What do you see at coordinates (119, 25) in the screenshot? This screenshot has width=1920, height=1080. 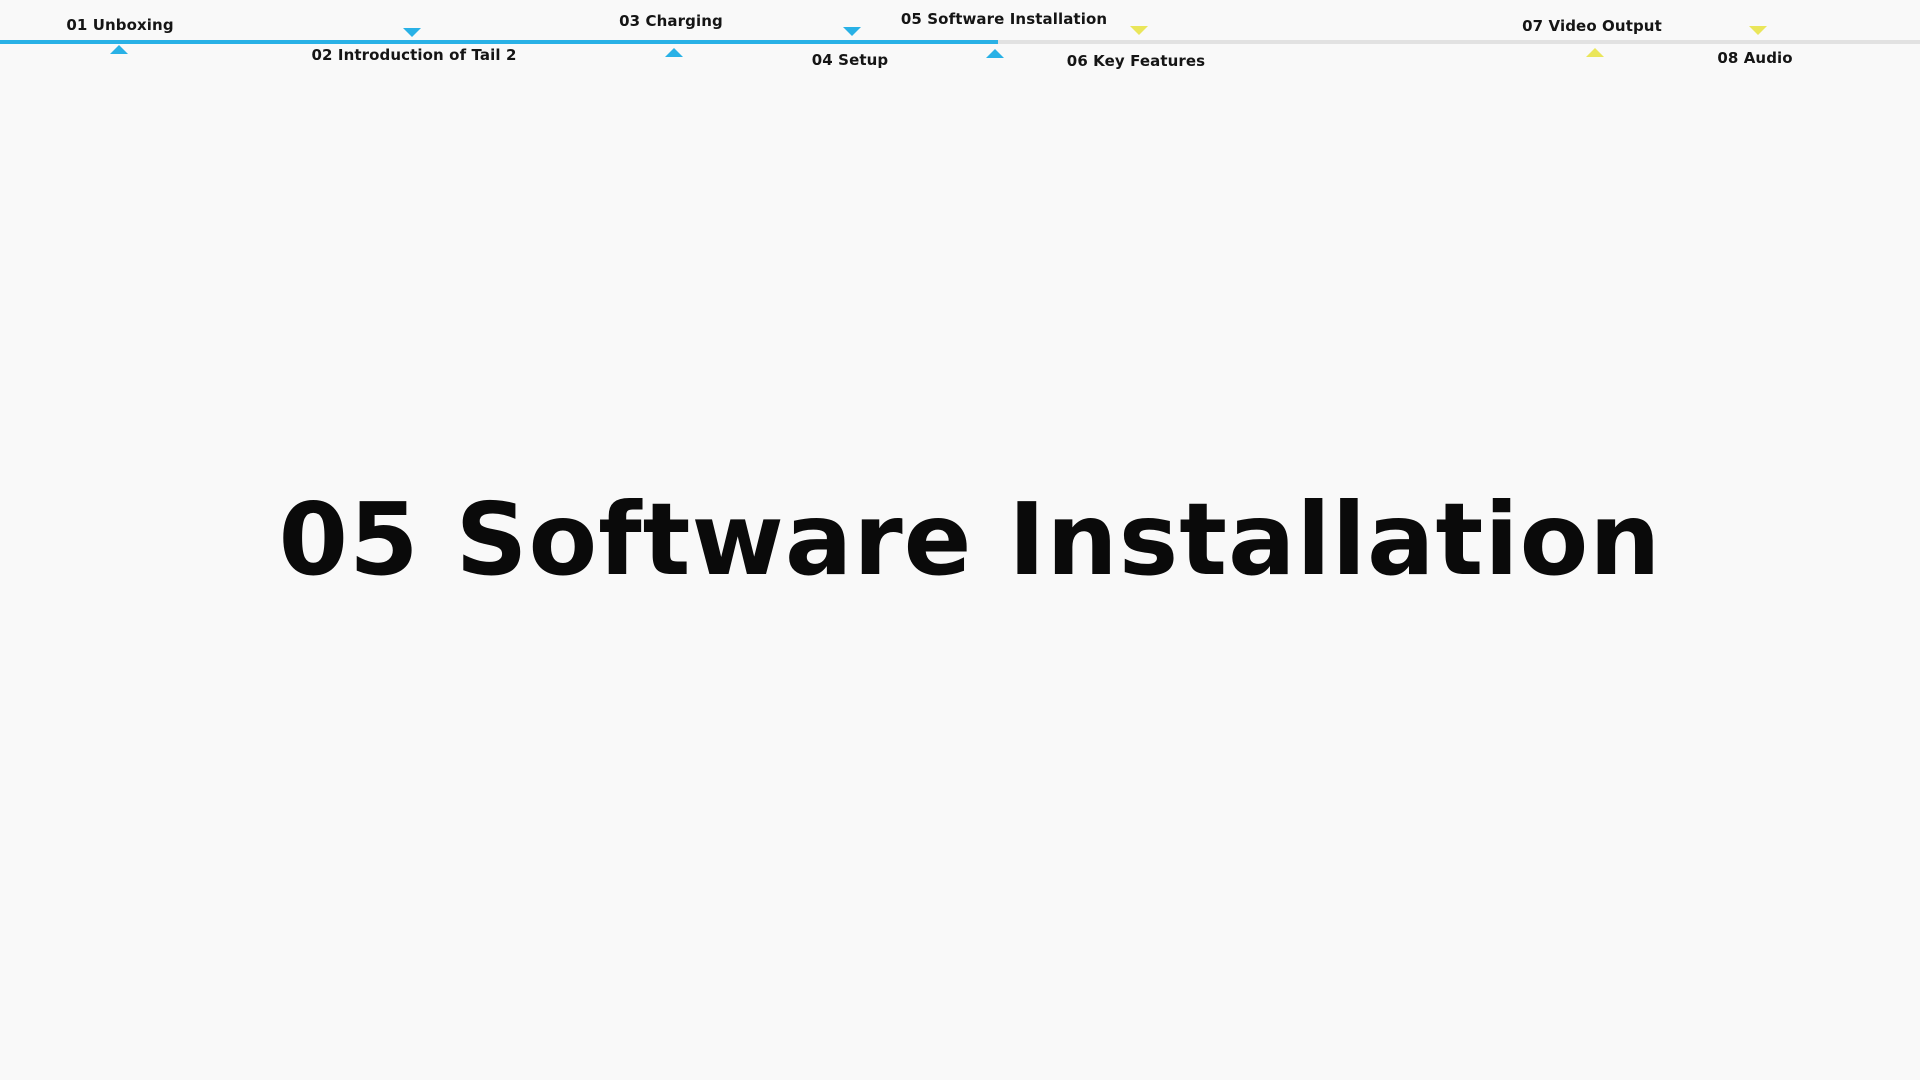 I see `chapter-label-unboxing: 01 Unboxing` at bounding box center [119, 25].